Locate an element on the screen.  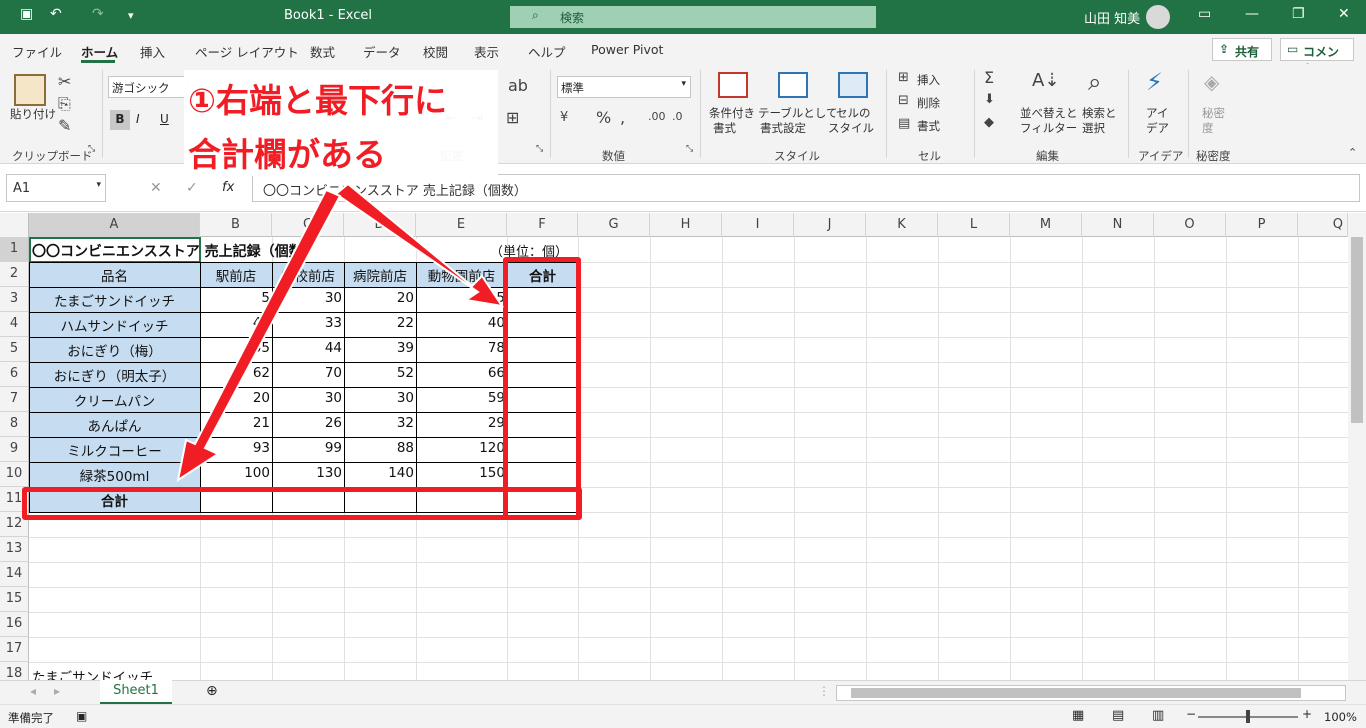
arrow-to-total-row is located at coordinates (259, 335).